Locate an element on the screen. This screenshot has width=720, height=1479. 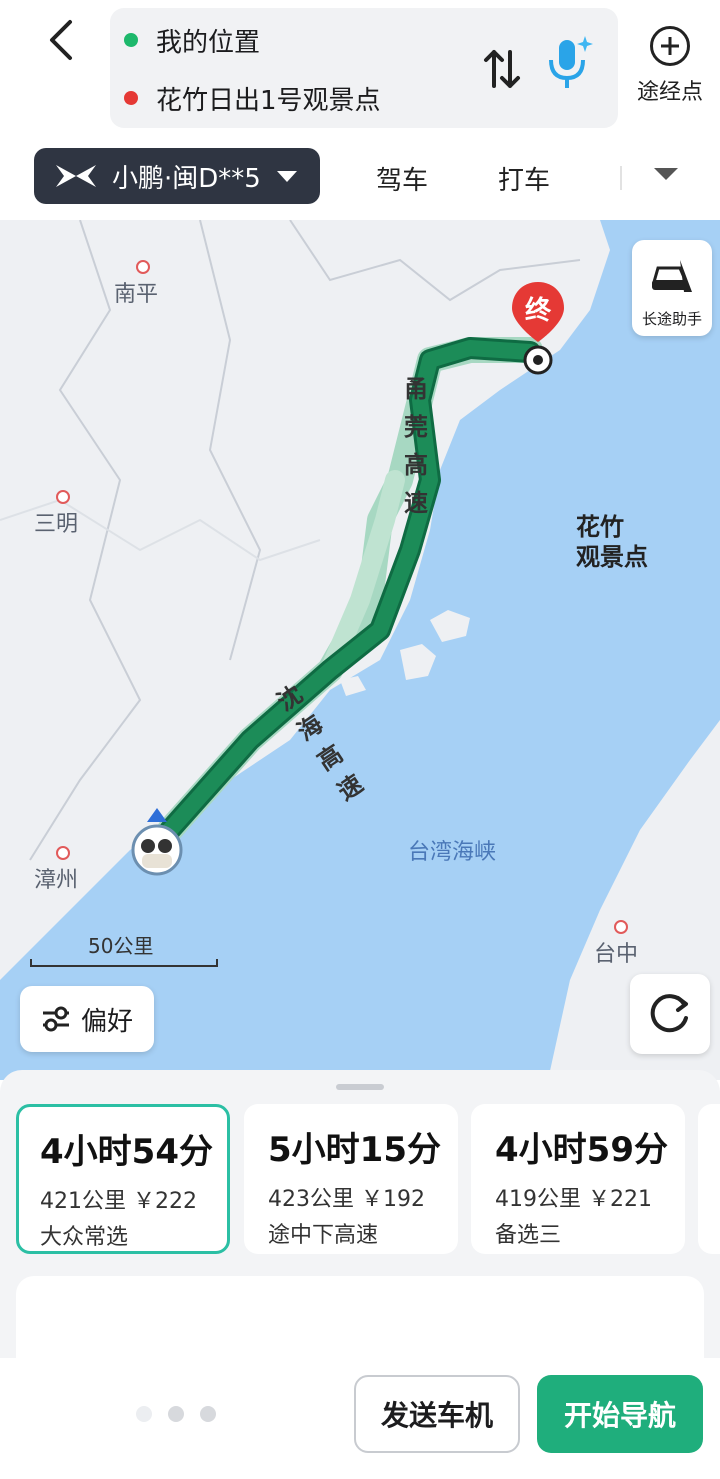
destination-dot is located at coordinates (131, 98).